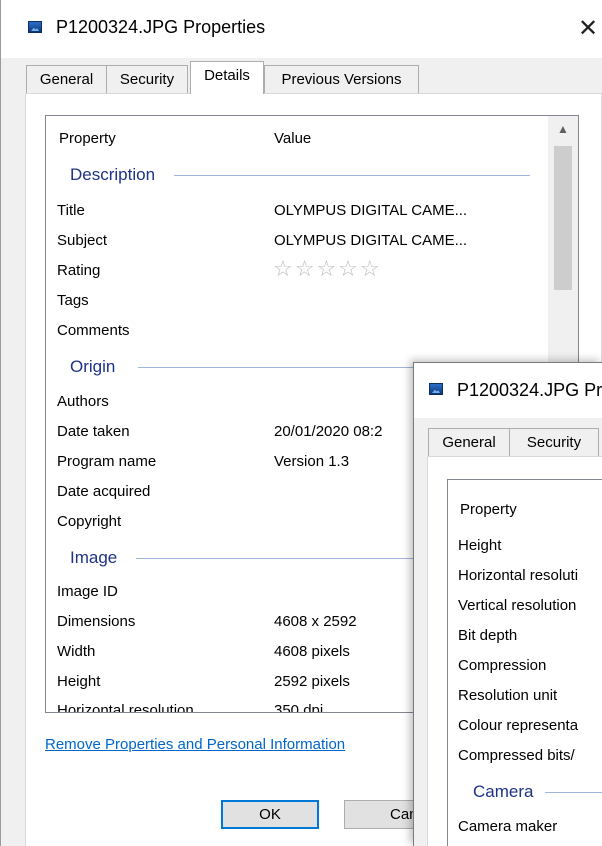 The height and width of the screenshot is (846, 602). I want to click on property-value: 4608 x 2592, so click(315, 621).